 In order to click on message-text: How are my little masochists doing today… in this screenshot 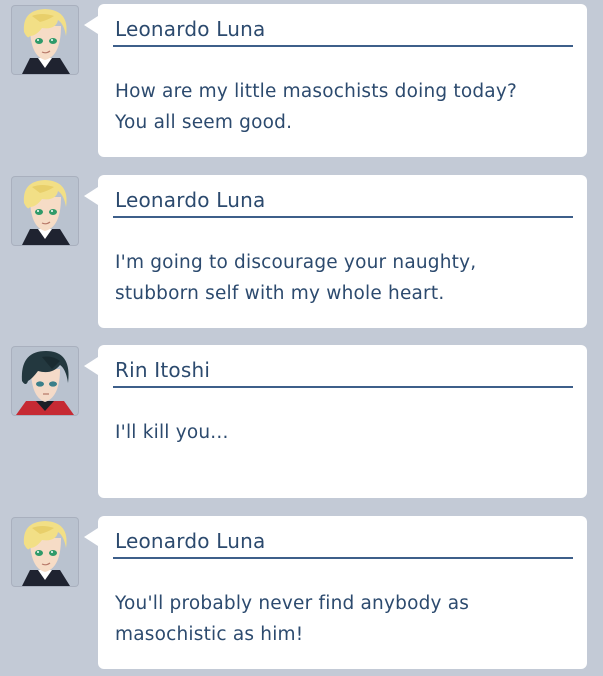, I will do `click(316, 107)`.